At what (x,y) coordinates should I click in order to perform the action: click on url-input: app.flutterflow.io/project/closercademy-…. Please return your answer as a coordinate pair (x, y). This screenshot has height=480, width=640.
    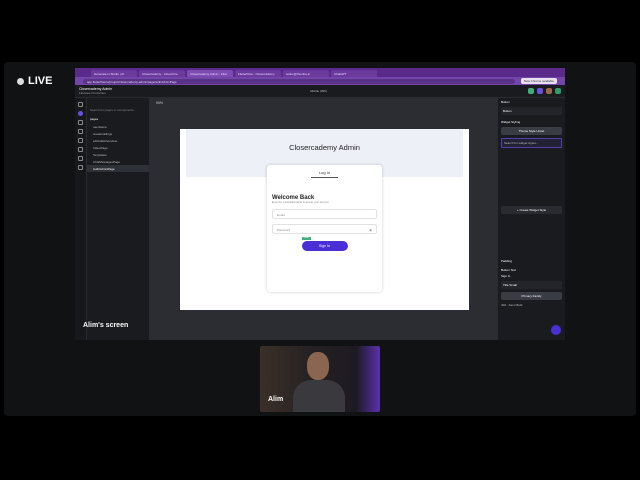
    Looking at the image, I should click on (299, 81).